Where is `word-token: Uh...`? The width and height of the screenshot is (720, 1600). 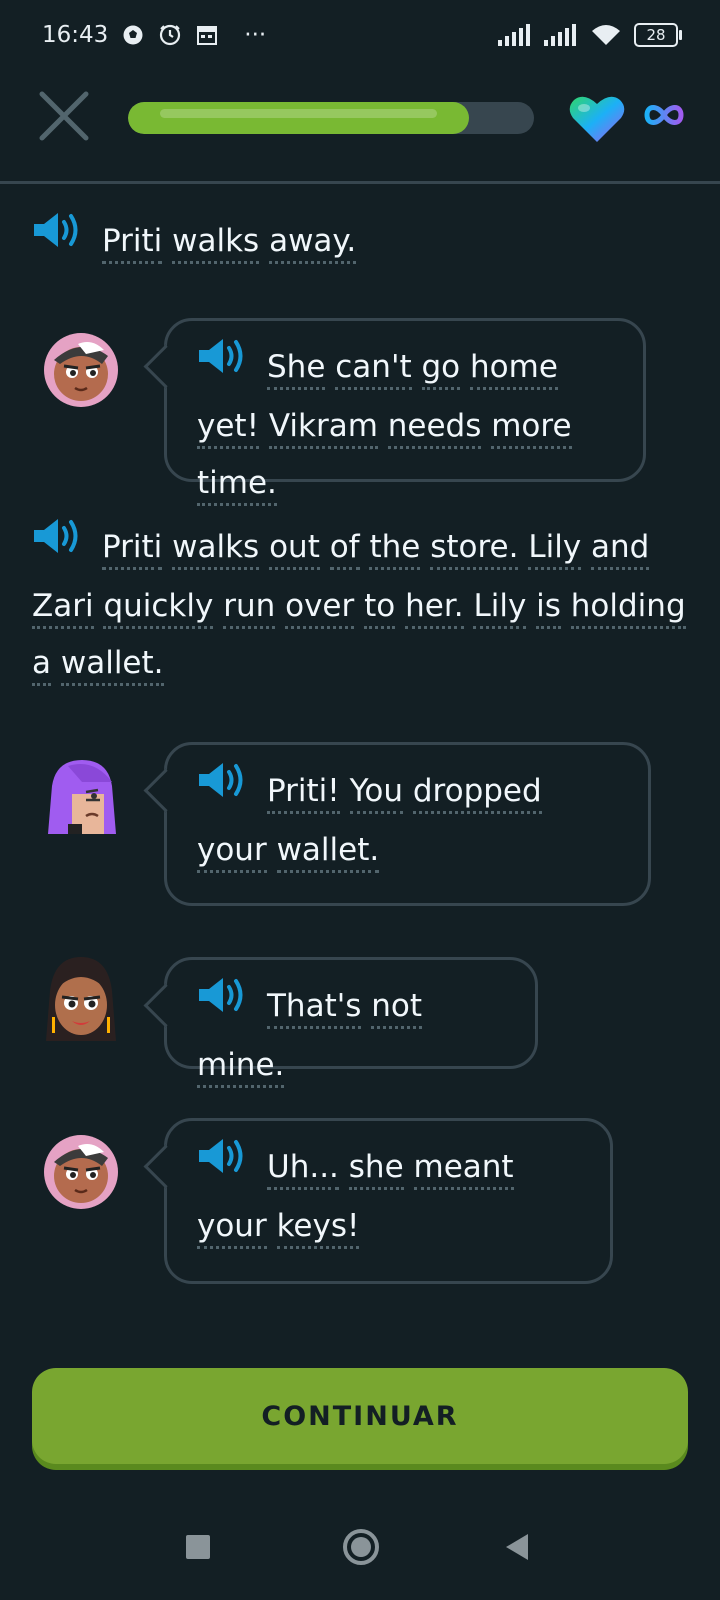 word-token: Uh... is located at coordinates (303, 1169).